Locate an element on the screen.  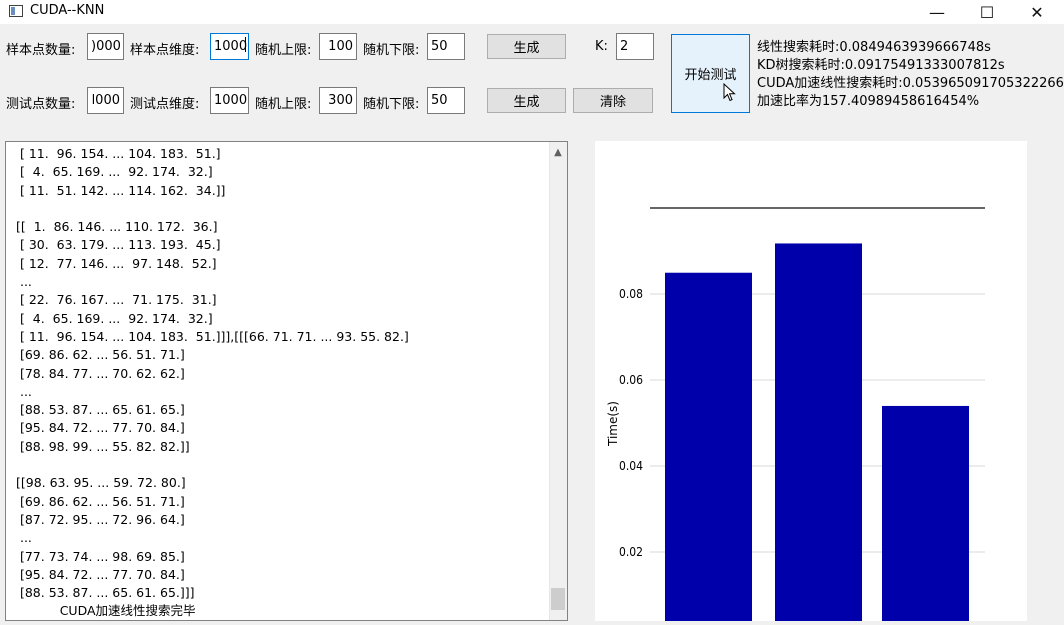
rand-lower-input-1: 50 is located at coordinates (446, 46).